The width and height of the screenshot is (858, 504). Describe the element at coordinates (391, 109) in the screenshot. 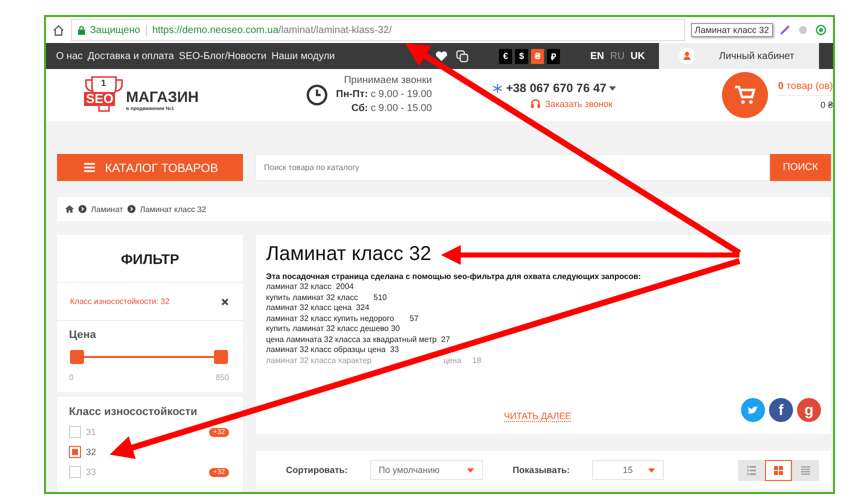

I see `hours-line: Сб: с 9.00 - 15.00` at that location.